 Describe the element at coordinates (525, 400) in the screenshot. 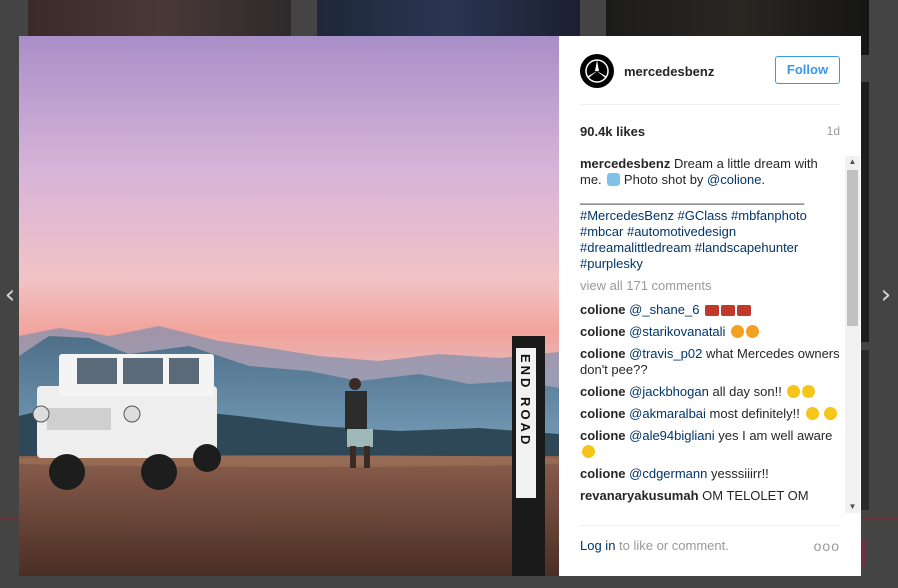

I see `sign-text: END ROAD` at that location.